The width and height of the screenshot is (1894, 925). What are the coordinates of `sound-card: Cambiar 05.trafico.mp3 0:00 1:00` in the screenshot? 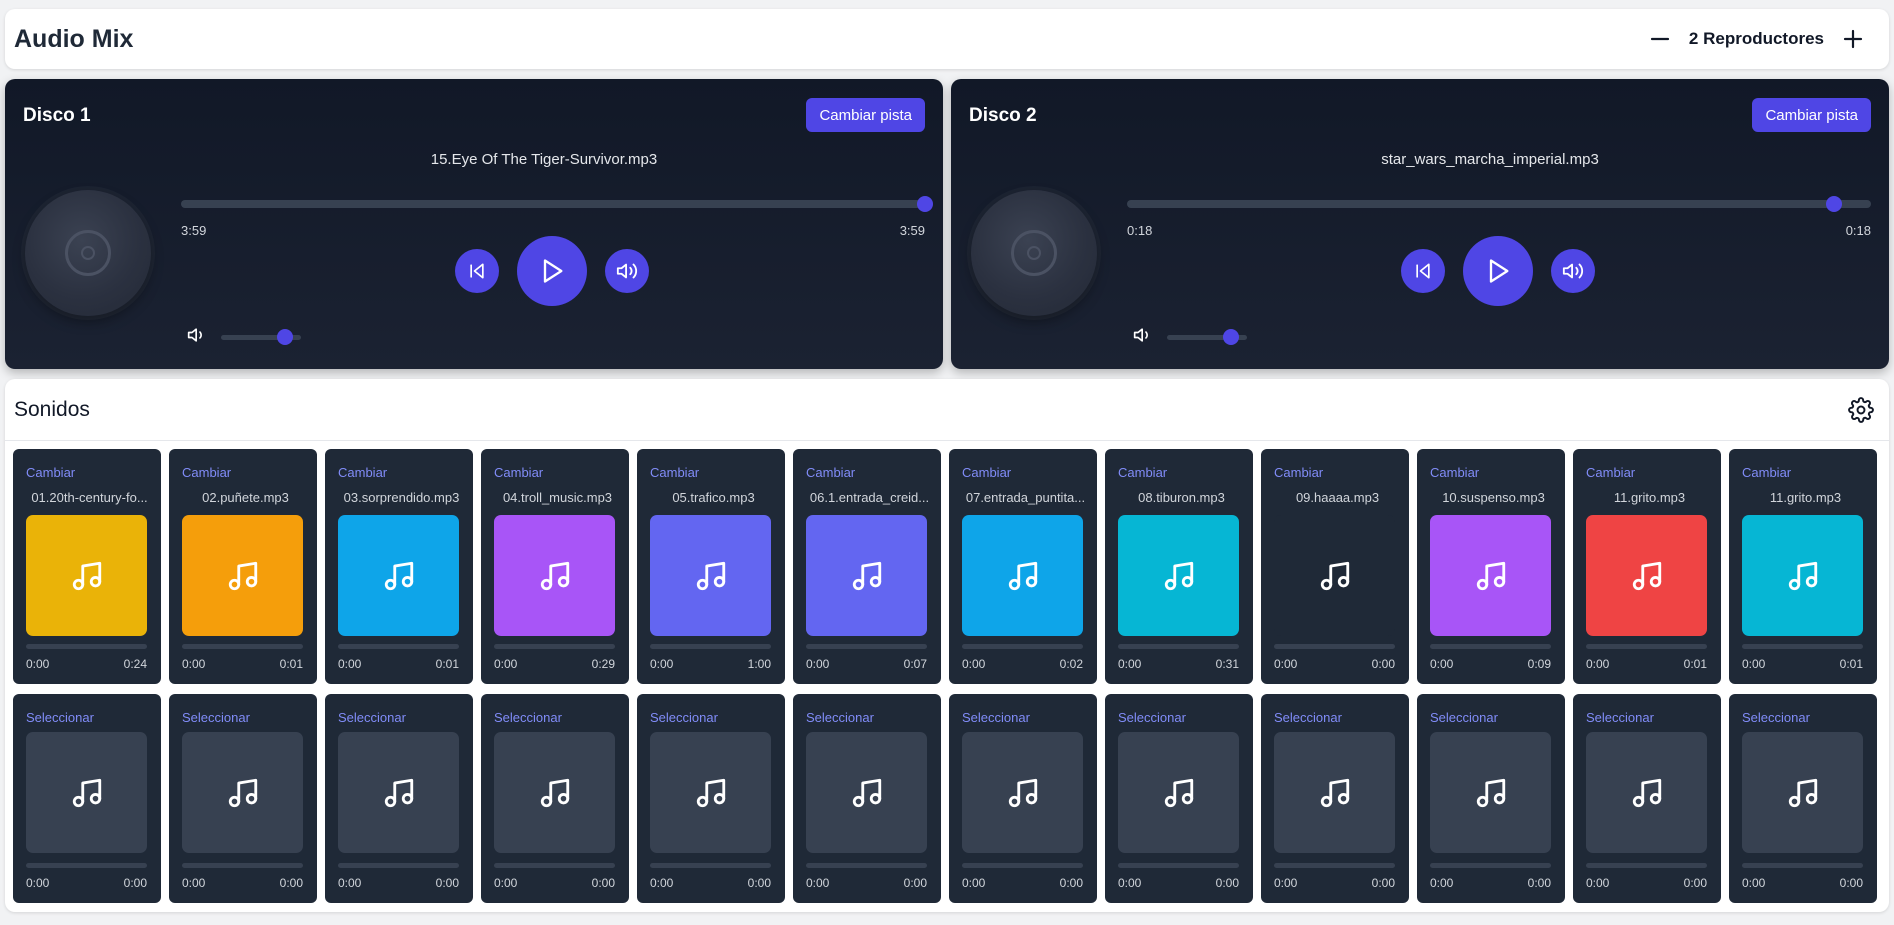 It's located at (711, 566).